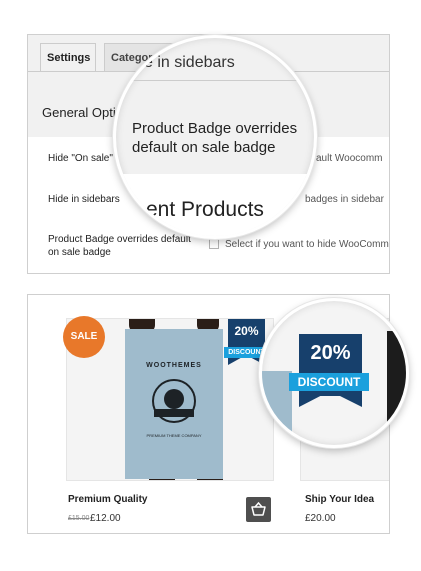 This screenshot has width=421, height=571. I want to click on product-price-2: £20.00, so click(320, 518).